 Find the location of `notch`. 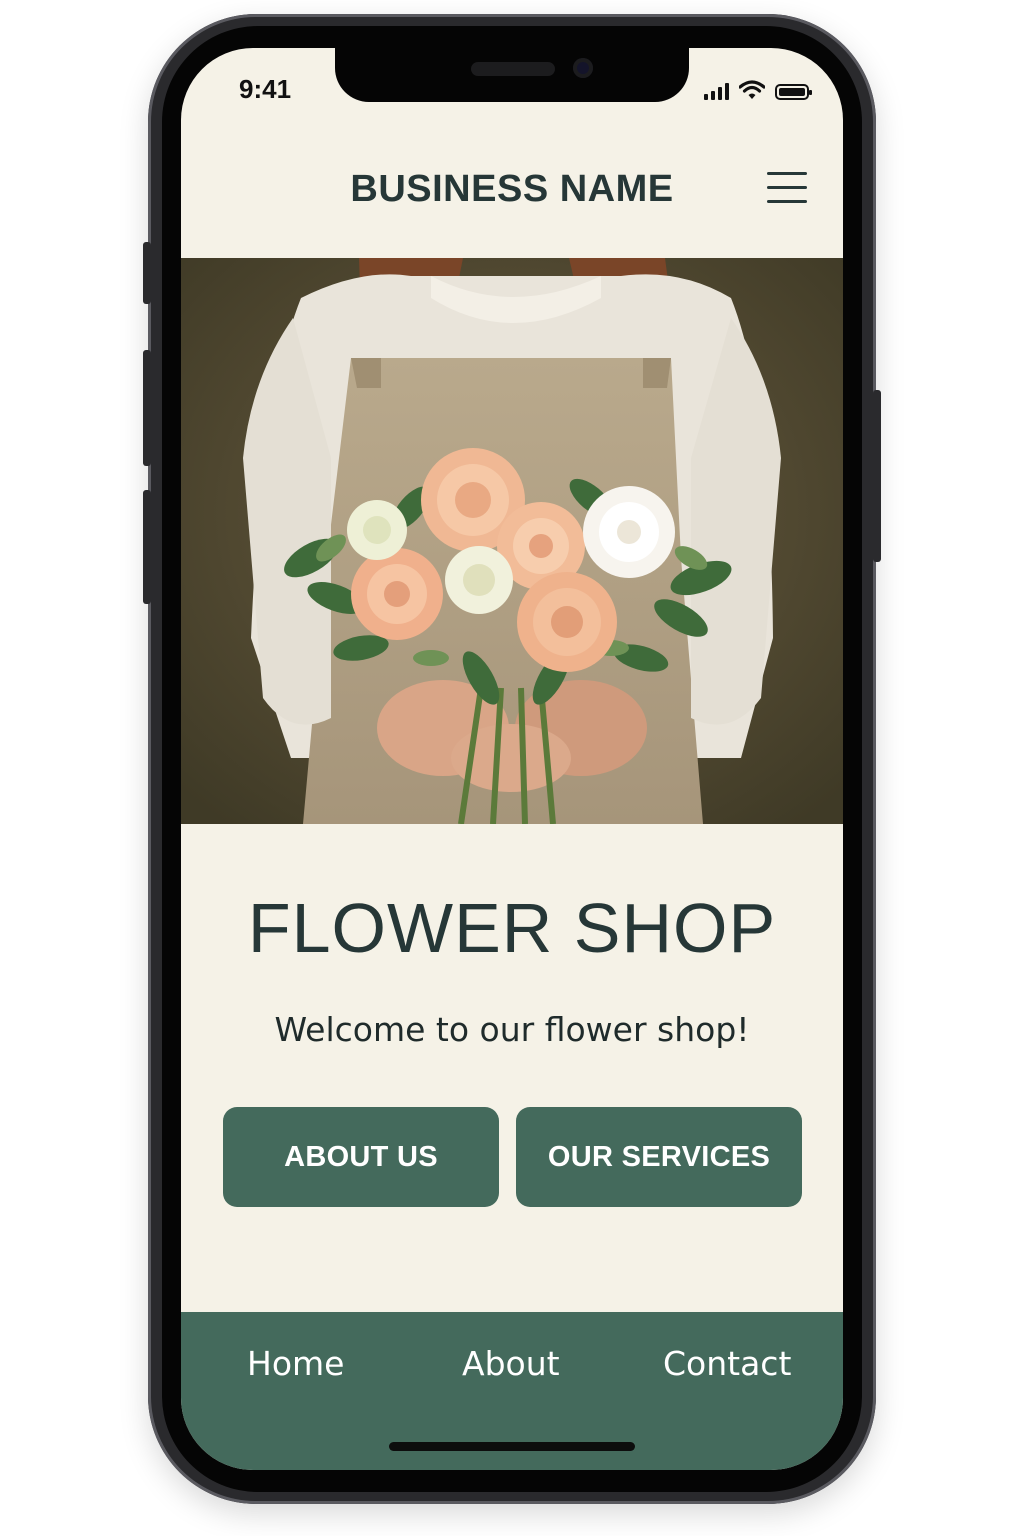

notch is located at coordinates (512, 75).